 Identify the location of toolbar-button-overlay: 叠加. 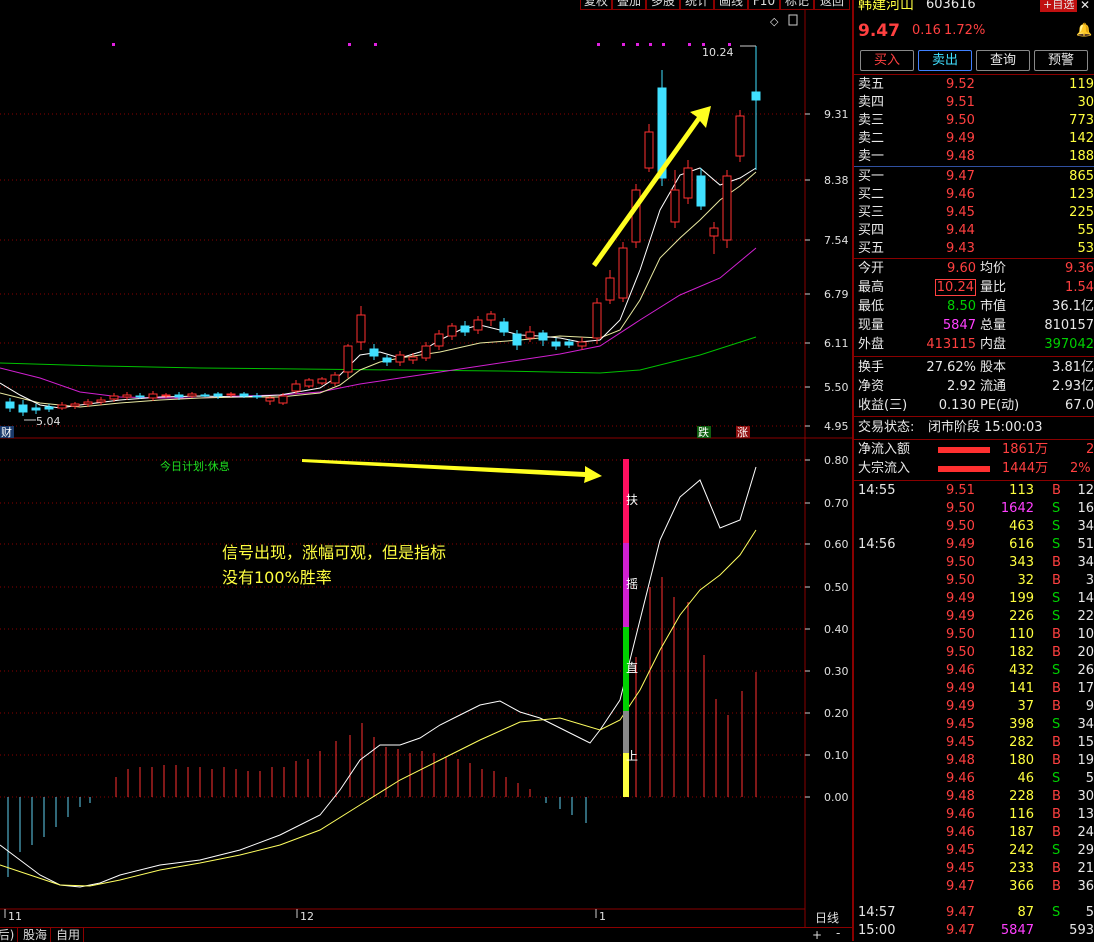
(629, 5).